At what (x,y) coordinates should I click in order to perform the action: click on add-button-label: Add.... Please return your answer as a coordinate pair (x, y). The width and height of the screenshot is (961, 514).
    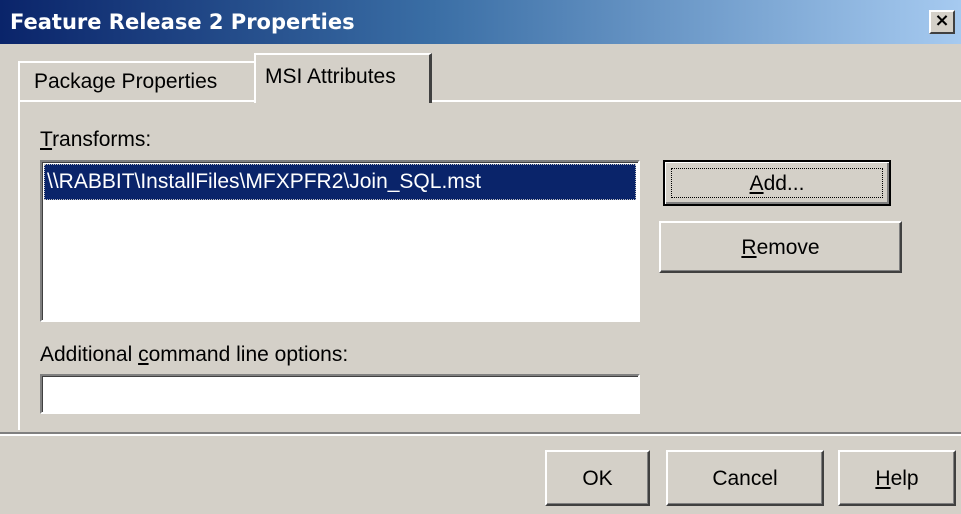
    Looking at the image, I should click on (777, 184).